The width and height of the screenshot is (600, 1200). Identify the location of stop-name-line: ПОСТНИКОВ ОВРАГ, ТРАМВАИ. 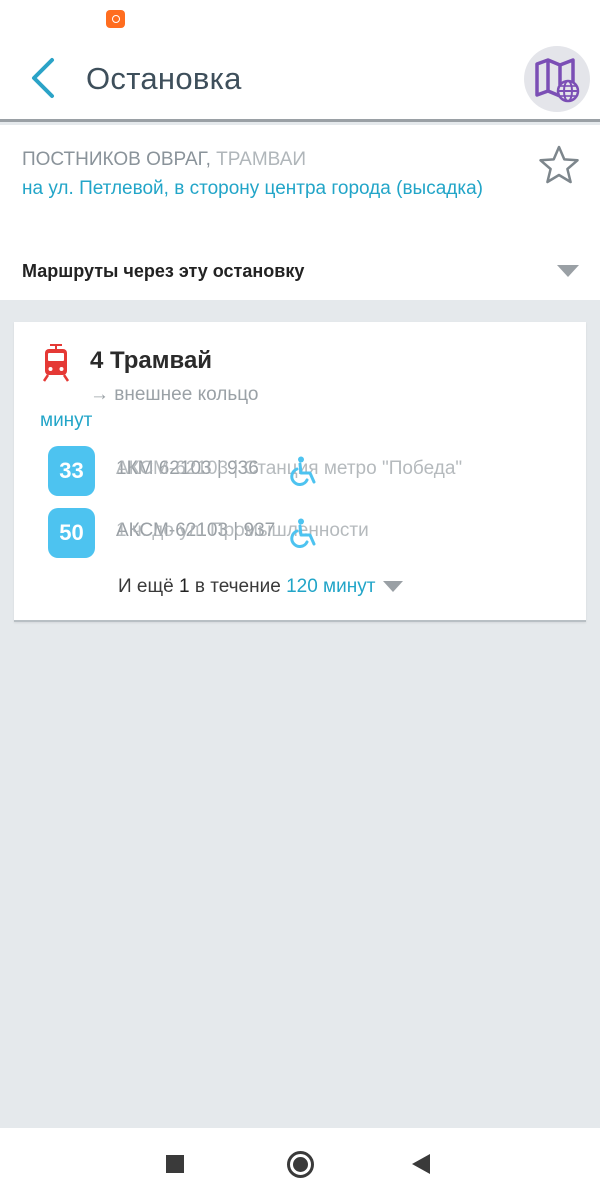
(164, 160).